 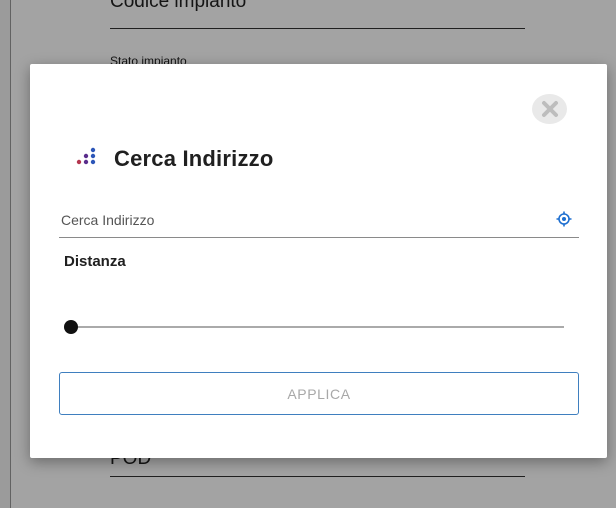 I want to click on distance-label: Distanza, so click(x=95, y=261).